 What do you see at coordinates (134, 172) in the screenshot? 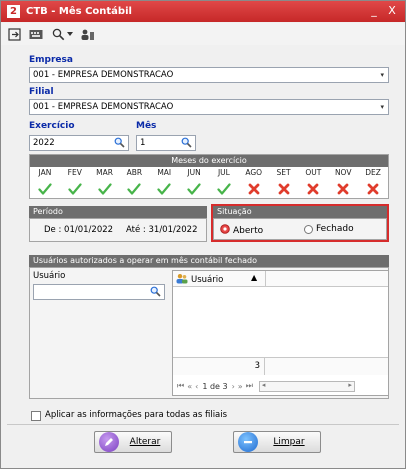
I see `month-label: ABR` at bounding box center [134, 172].